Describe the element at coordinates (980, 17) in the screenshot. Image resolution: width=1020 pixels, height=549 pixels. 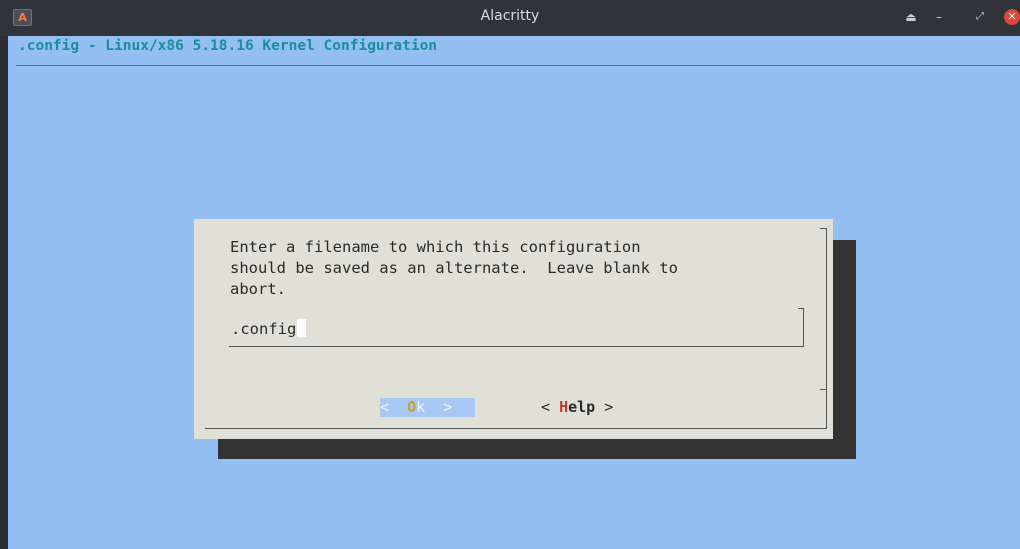
I see `restore-icon: ⤢` at that location.